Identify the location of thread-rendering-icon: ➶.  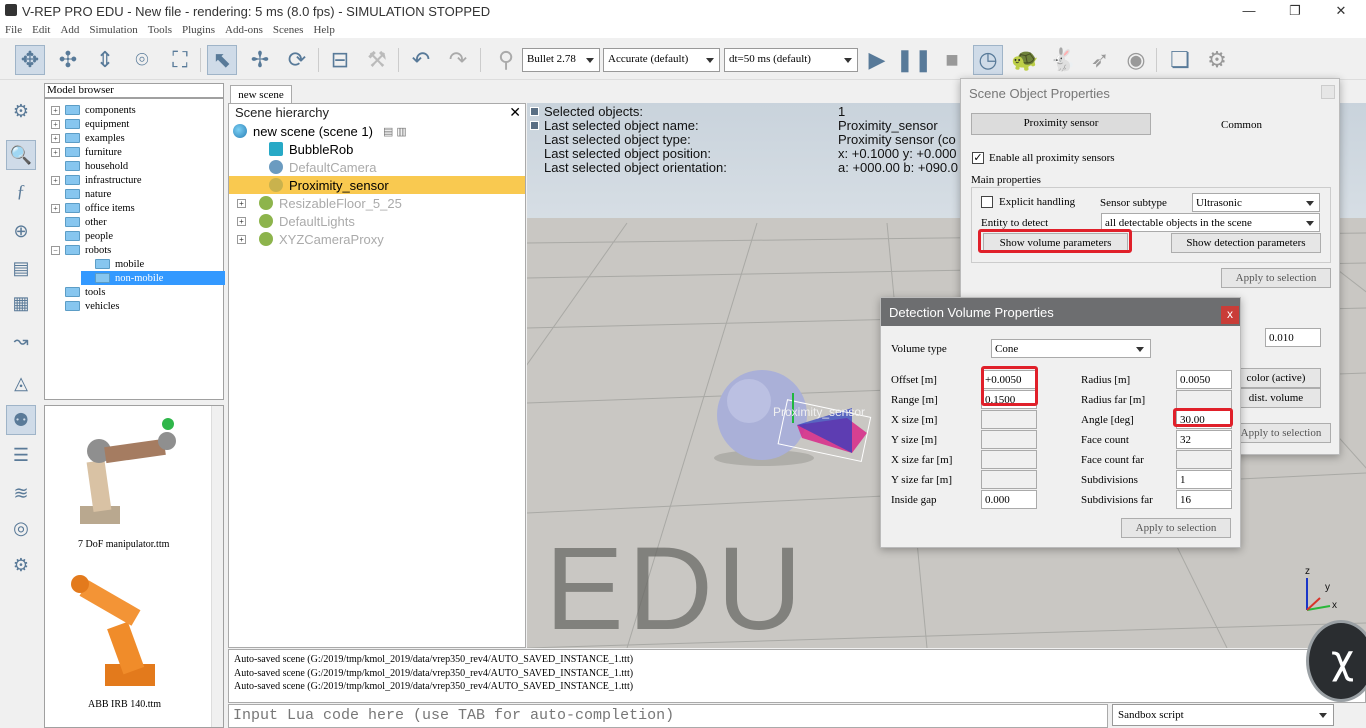
(1100, 60).